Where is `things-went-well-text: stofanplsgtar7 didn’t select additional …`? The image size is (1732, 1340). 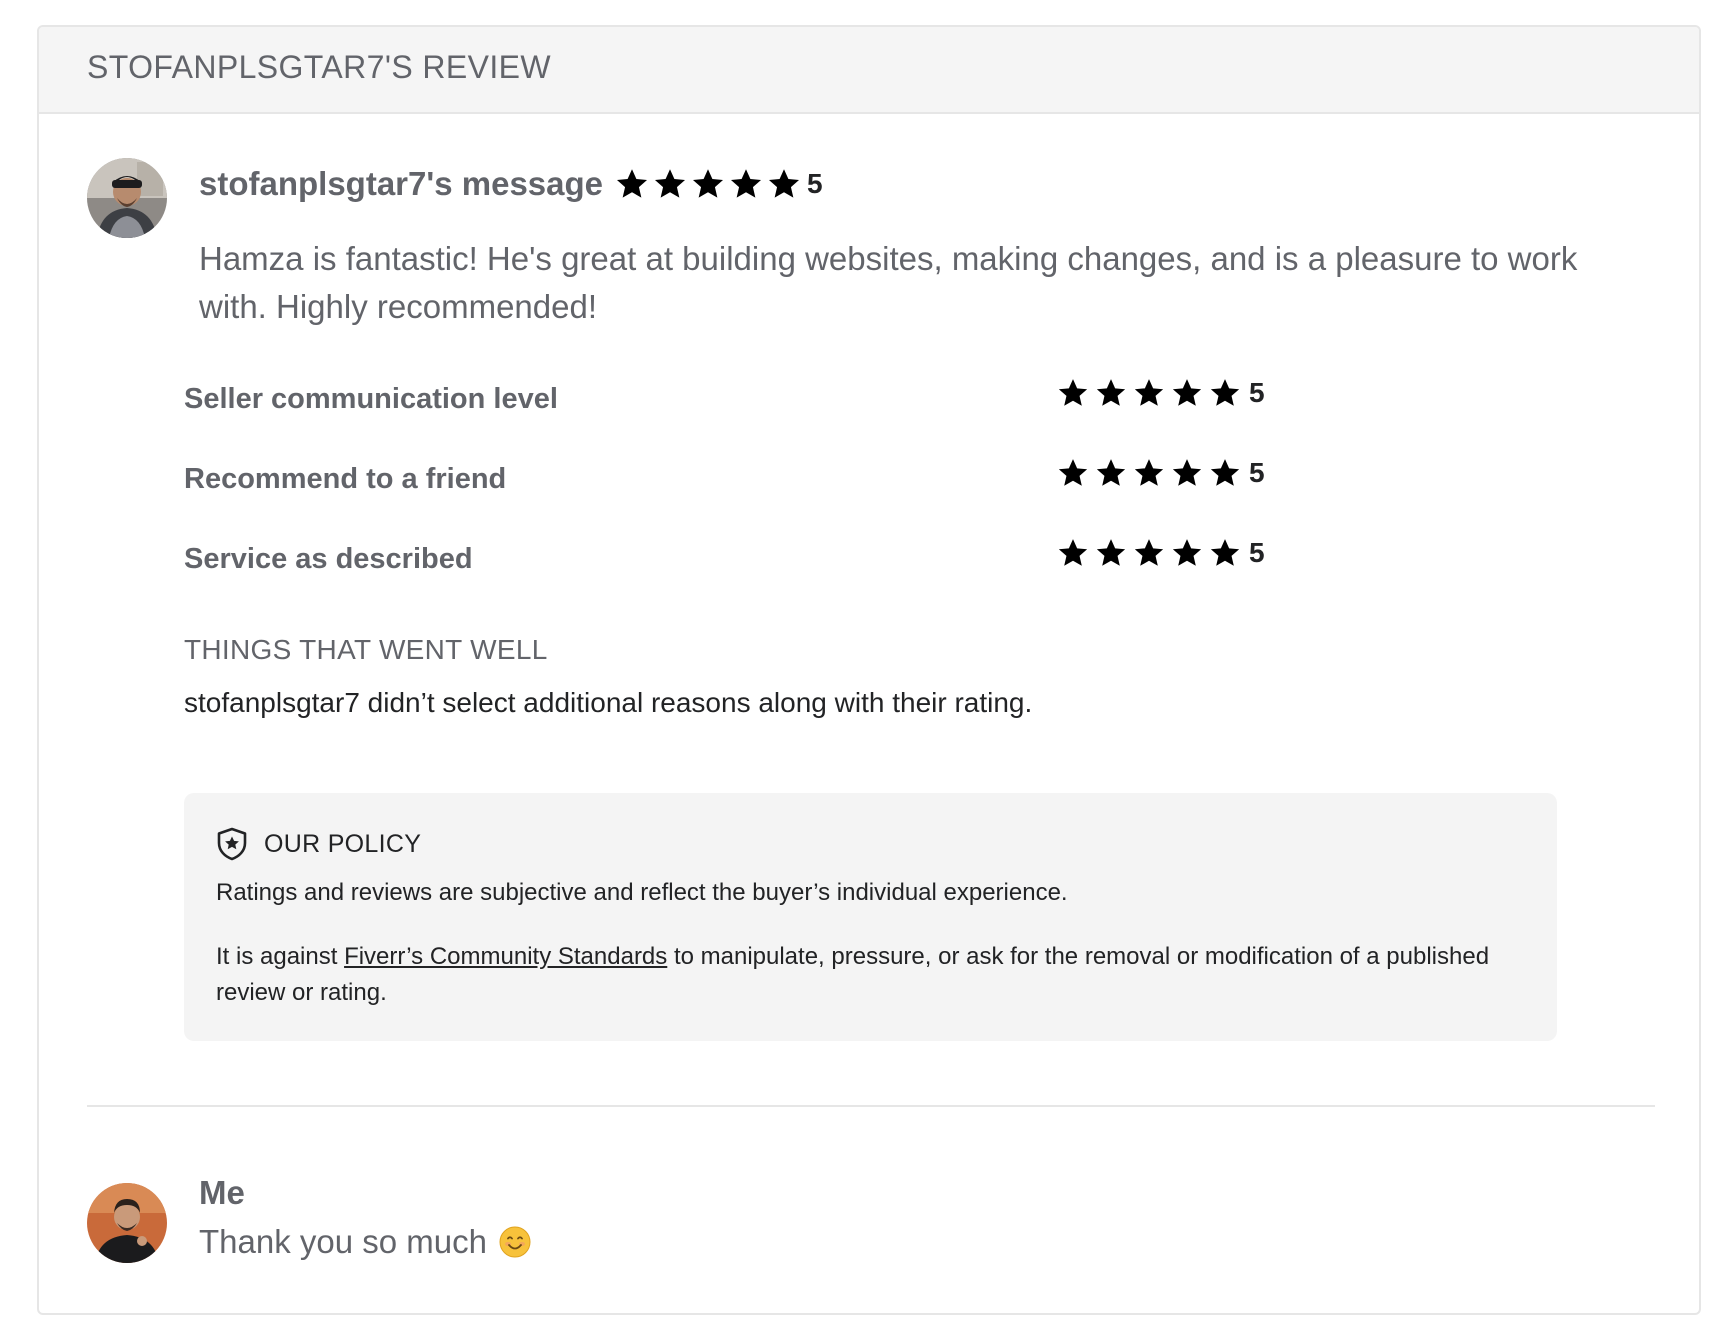
things-went-well-text: stofanplsgtar7 didn’t select additional … is located at coordinates (608, 702).